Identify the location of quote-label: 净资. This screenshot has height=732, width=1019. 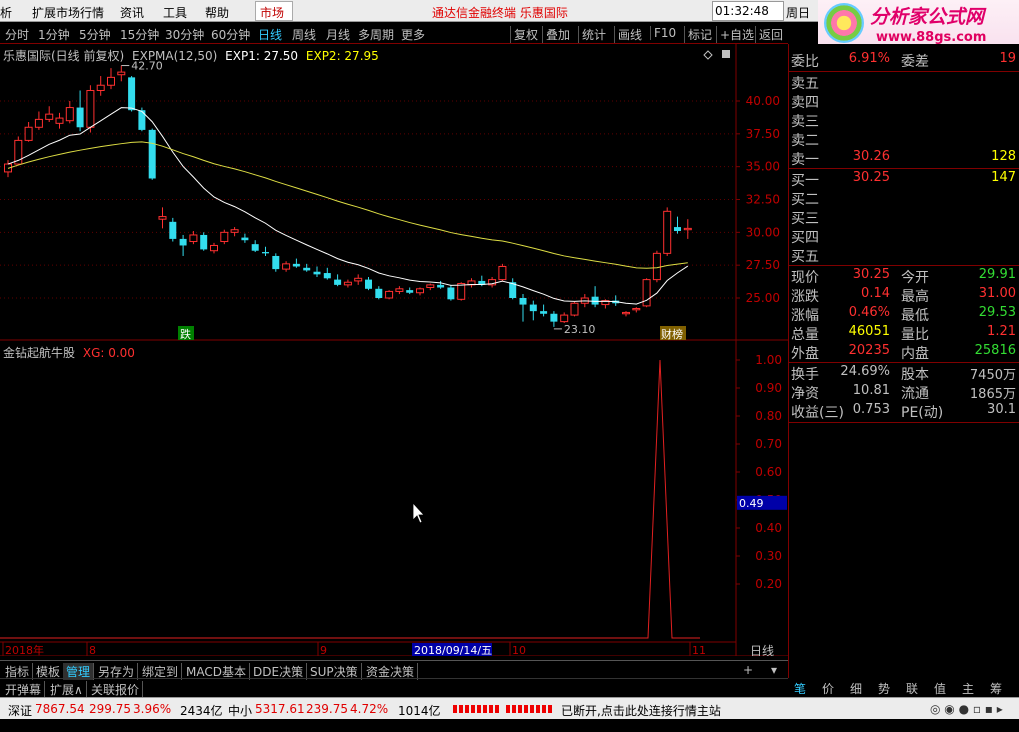
(805, 394).